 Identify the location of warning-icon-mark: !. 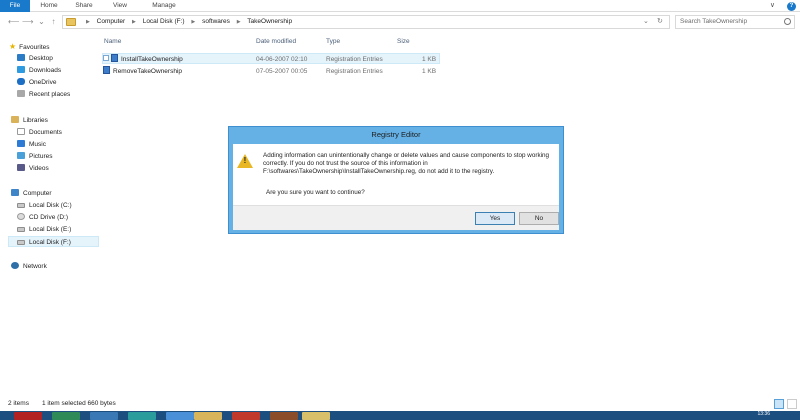
(245, 160).